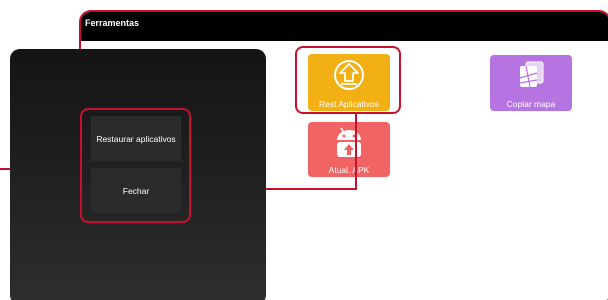 Image resolution: width=608 pixels, height=300 pixels. What do you see at coordinates (348, 80) in the screenshot?
I see `rest-tile-highlight` at bounding box center [348, 80].